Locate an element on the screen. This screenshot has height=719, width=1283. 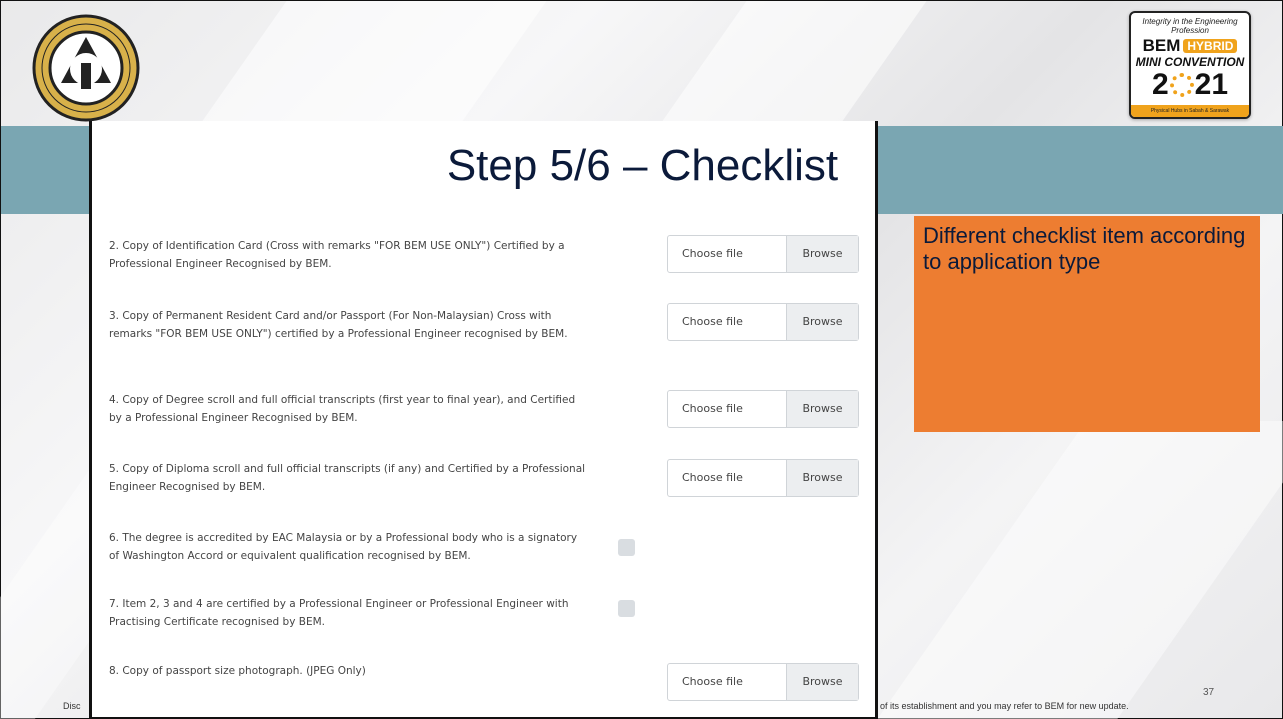
logo-event: MINI CONVENTION is located at coordinates (1190, 62).